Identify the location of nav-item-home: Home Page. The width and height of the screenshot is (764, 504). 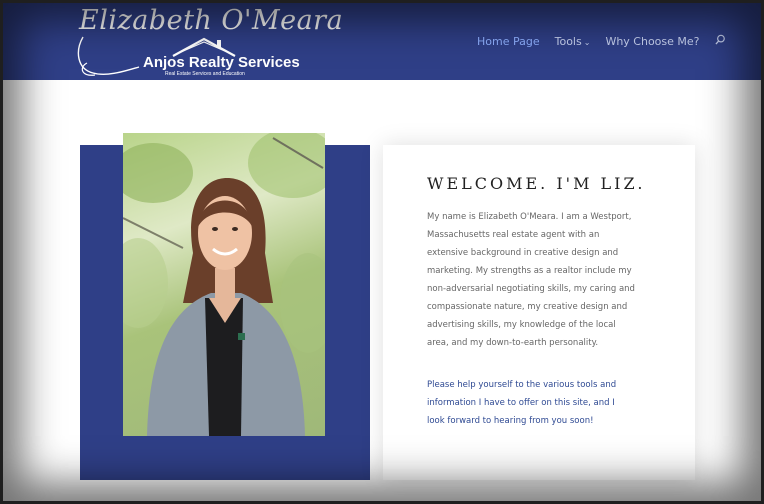
(508, 41).